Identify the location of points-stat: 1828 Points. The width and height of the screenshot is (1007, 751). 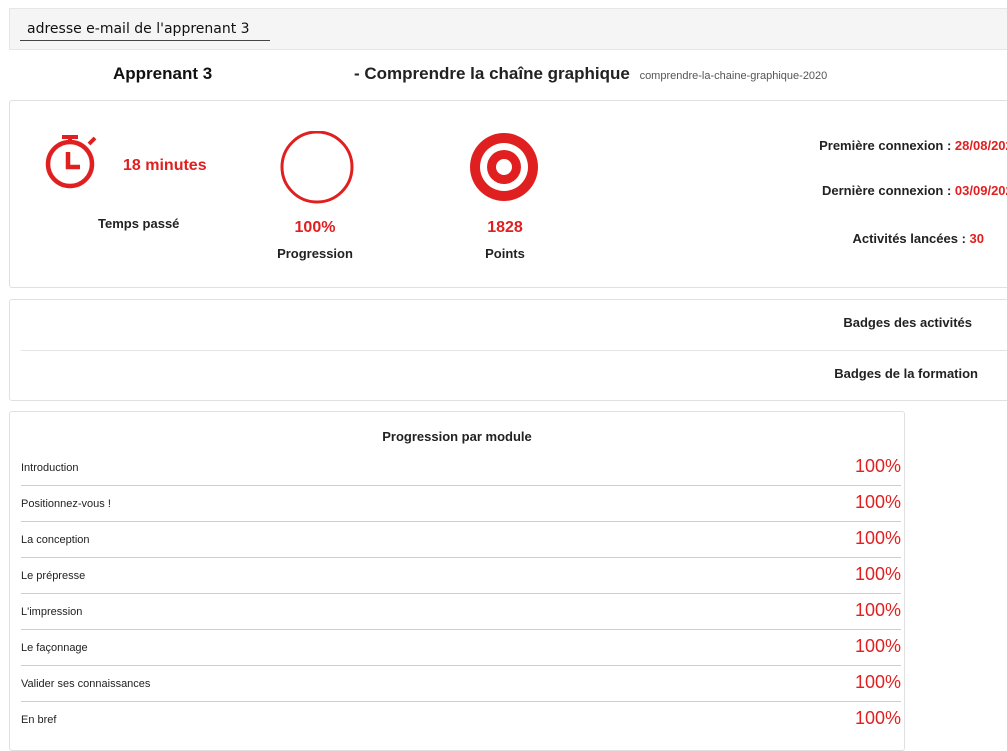
(505, 198).